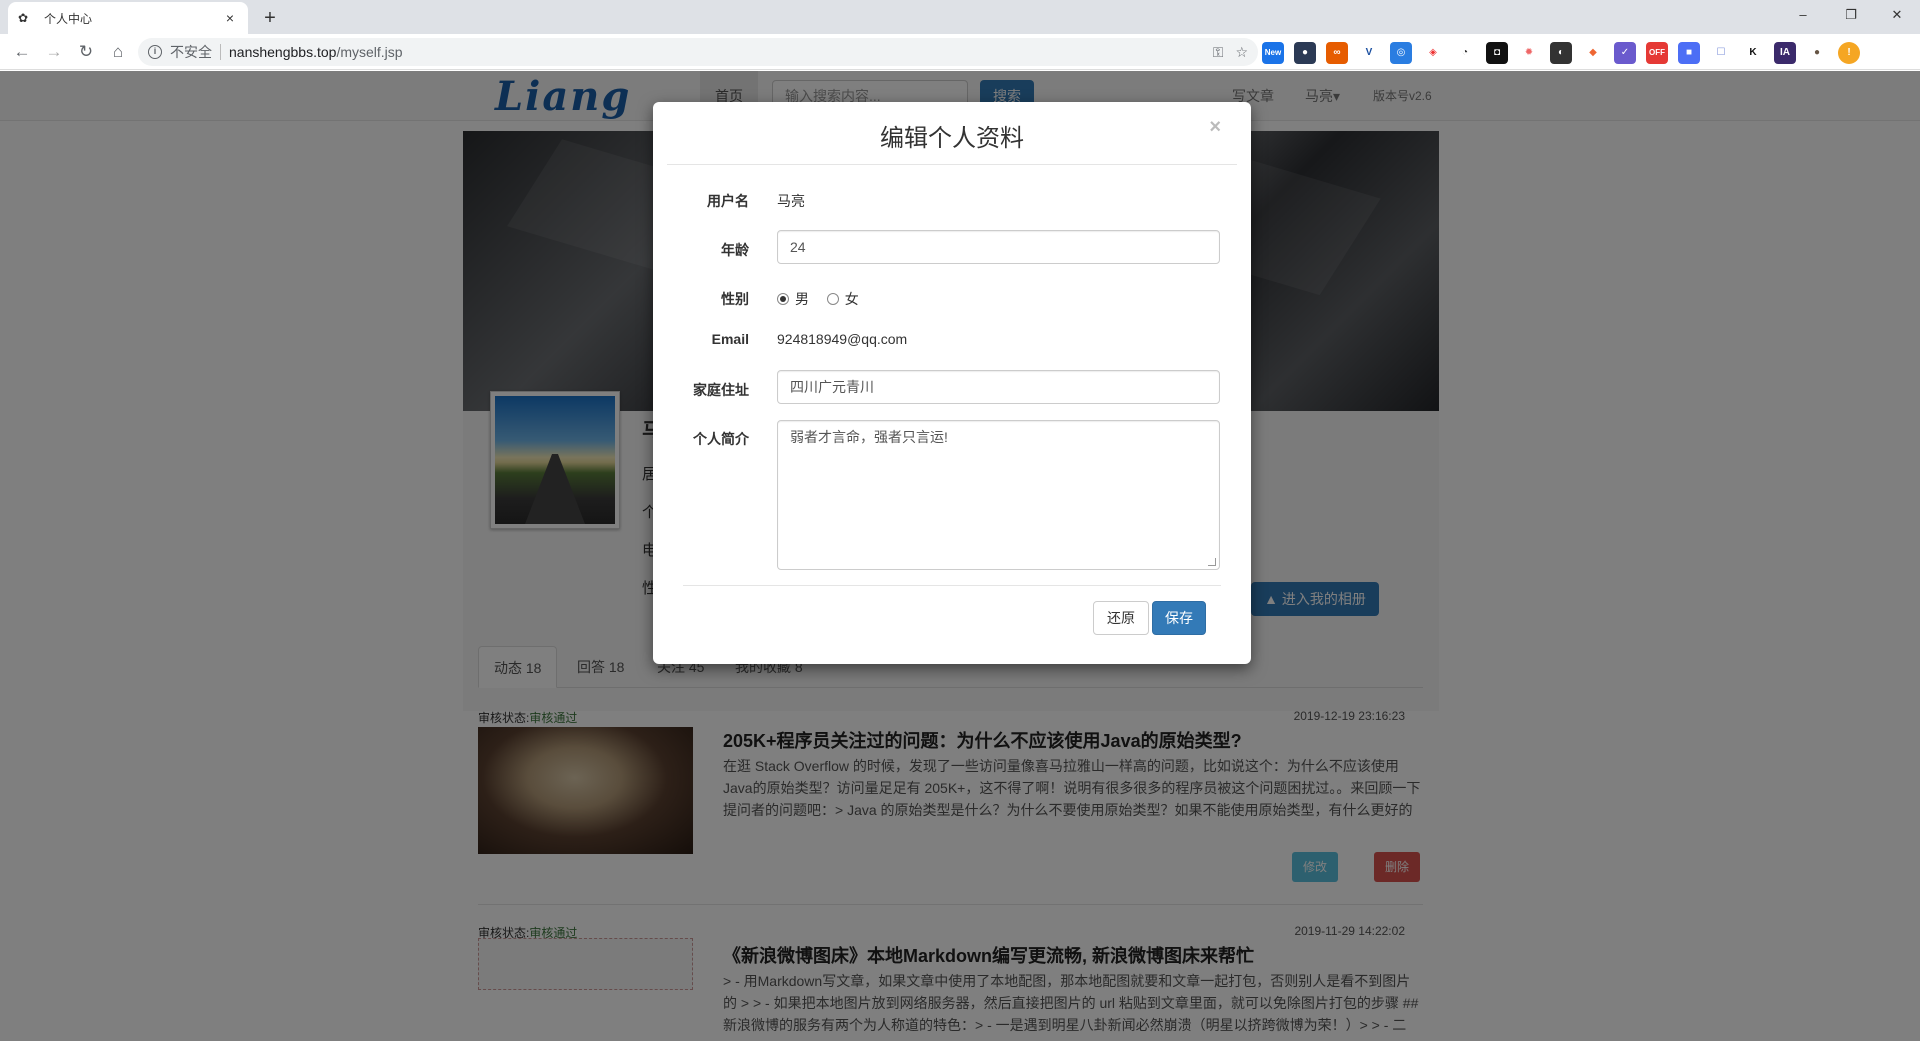 The image size is (1920, 1041). I want to click on resize-grip-icon, so click(1212, 562).